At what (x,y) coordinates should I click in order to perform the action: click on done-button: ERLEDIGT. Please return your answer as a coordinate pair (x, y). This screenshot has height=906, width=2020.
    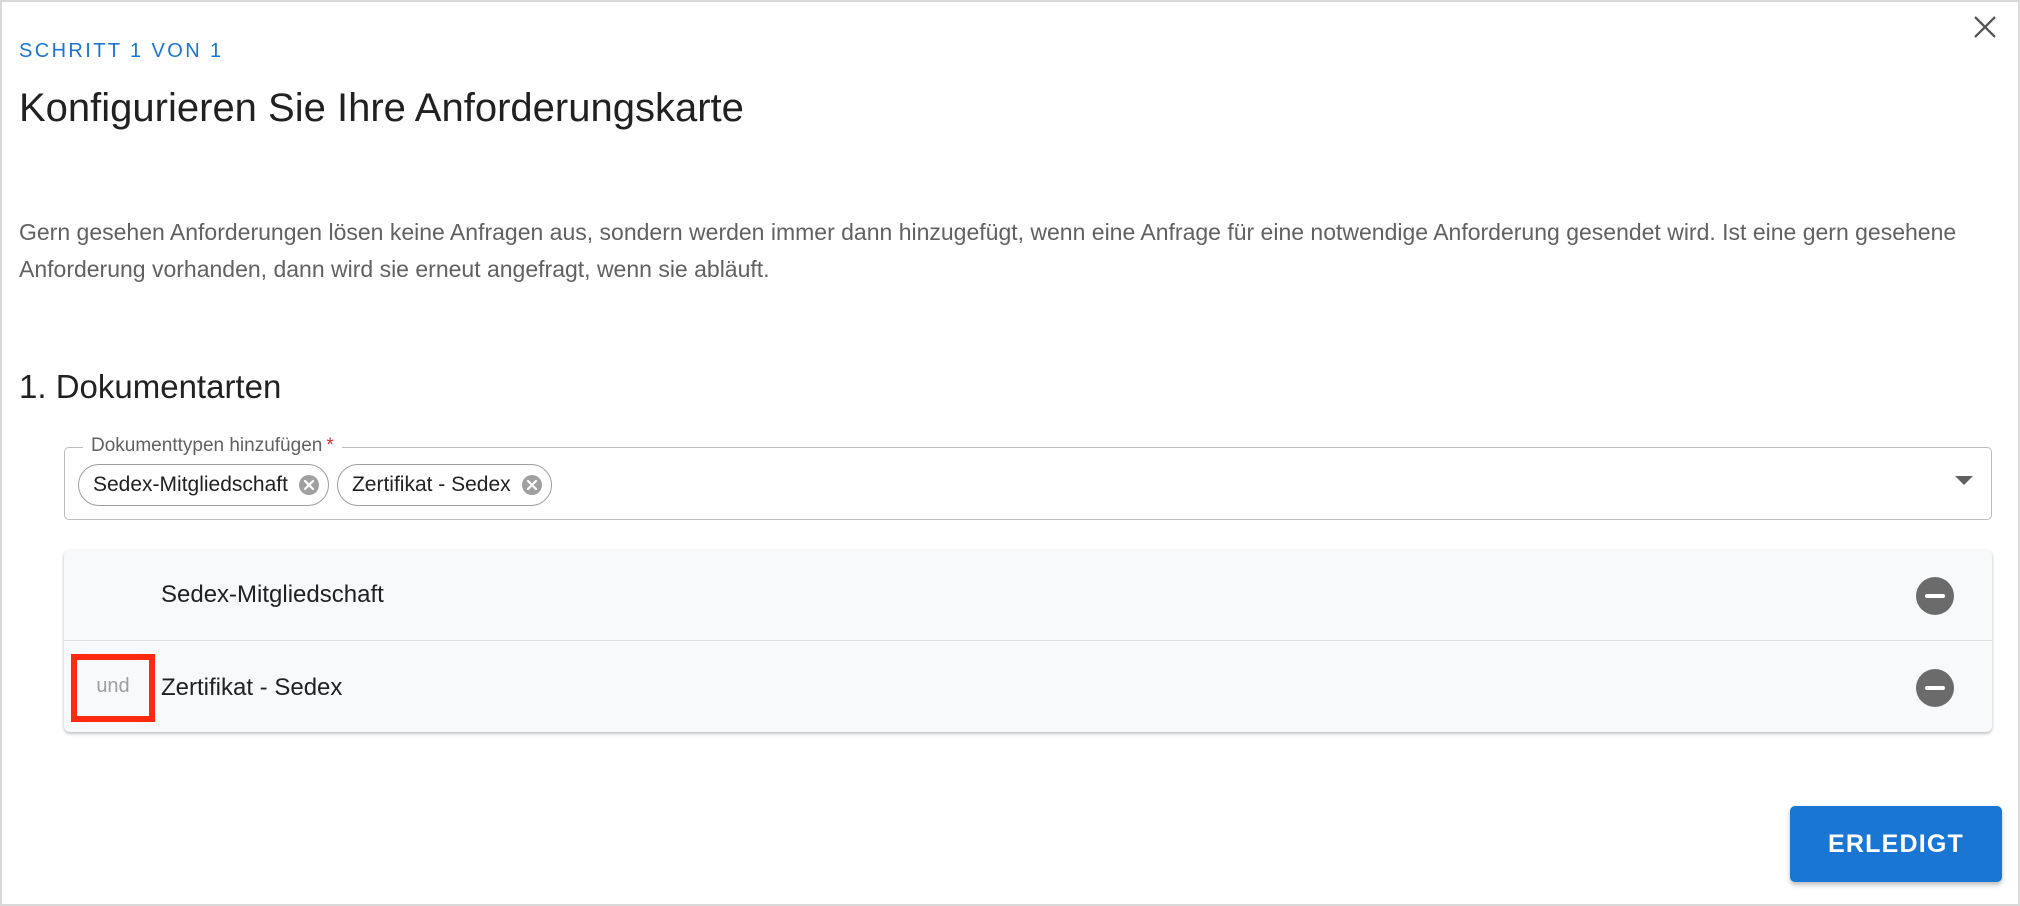
    Looking at the image, I should click on (1896, 844).